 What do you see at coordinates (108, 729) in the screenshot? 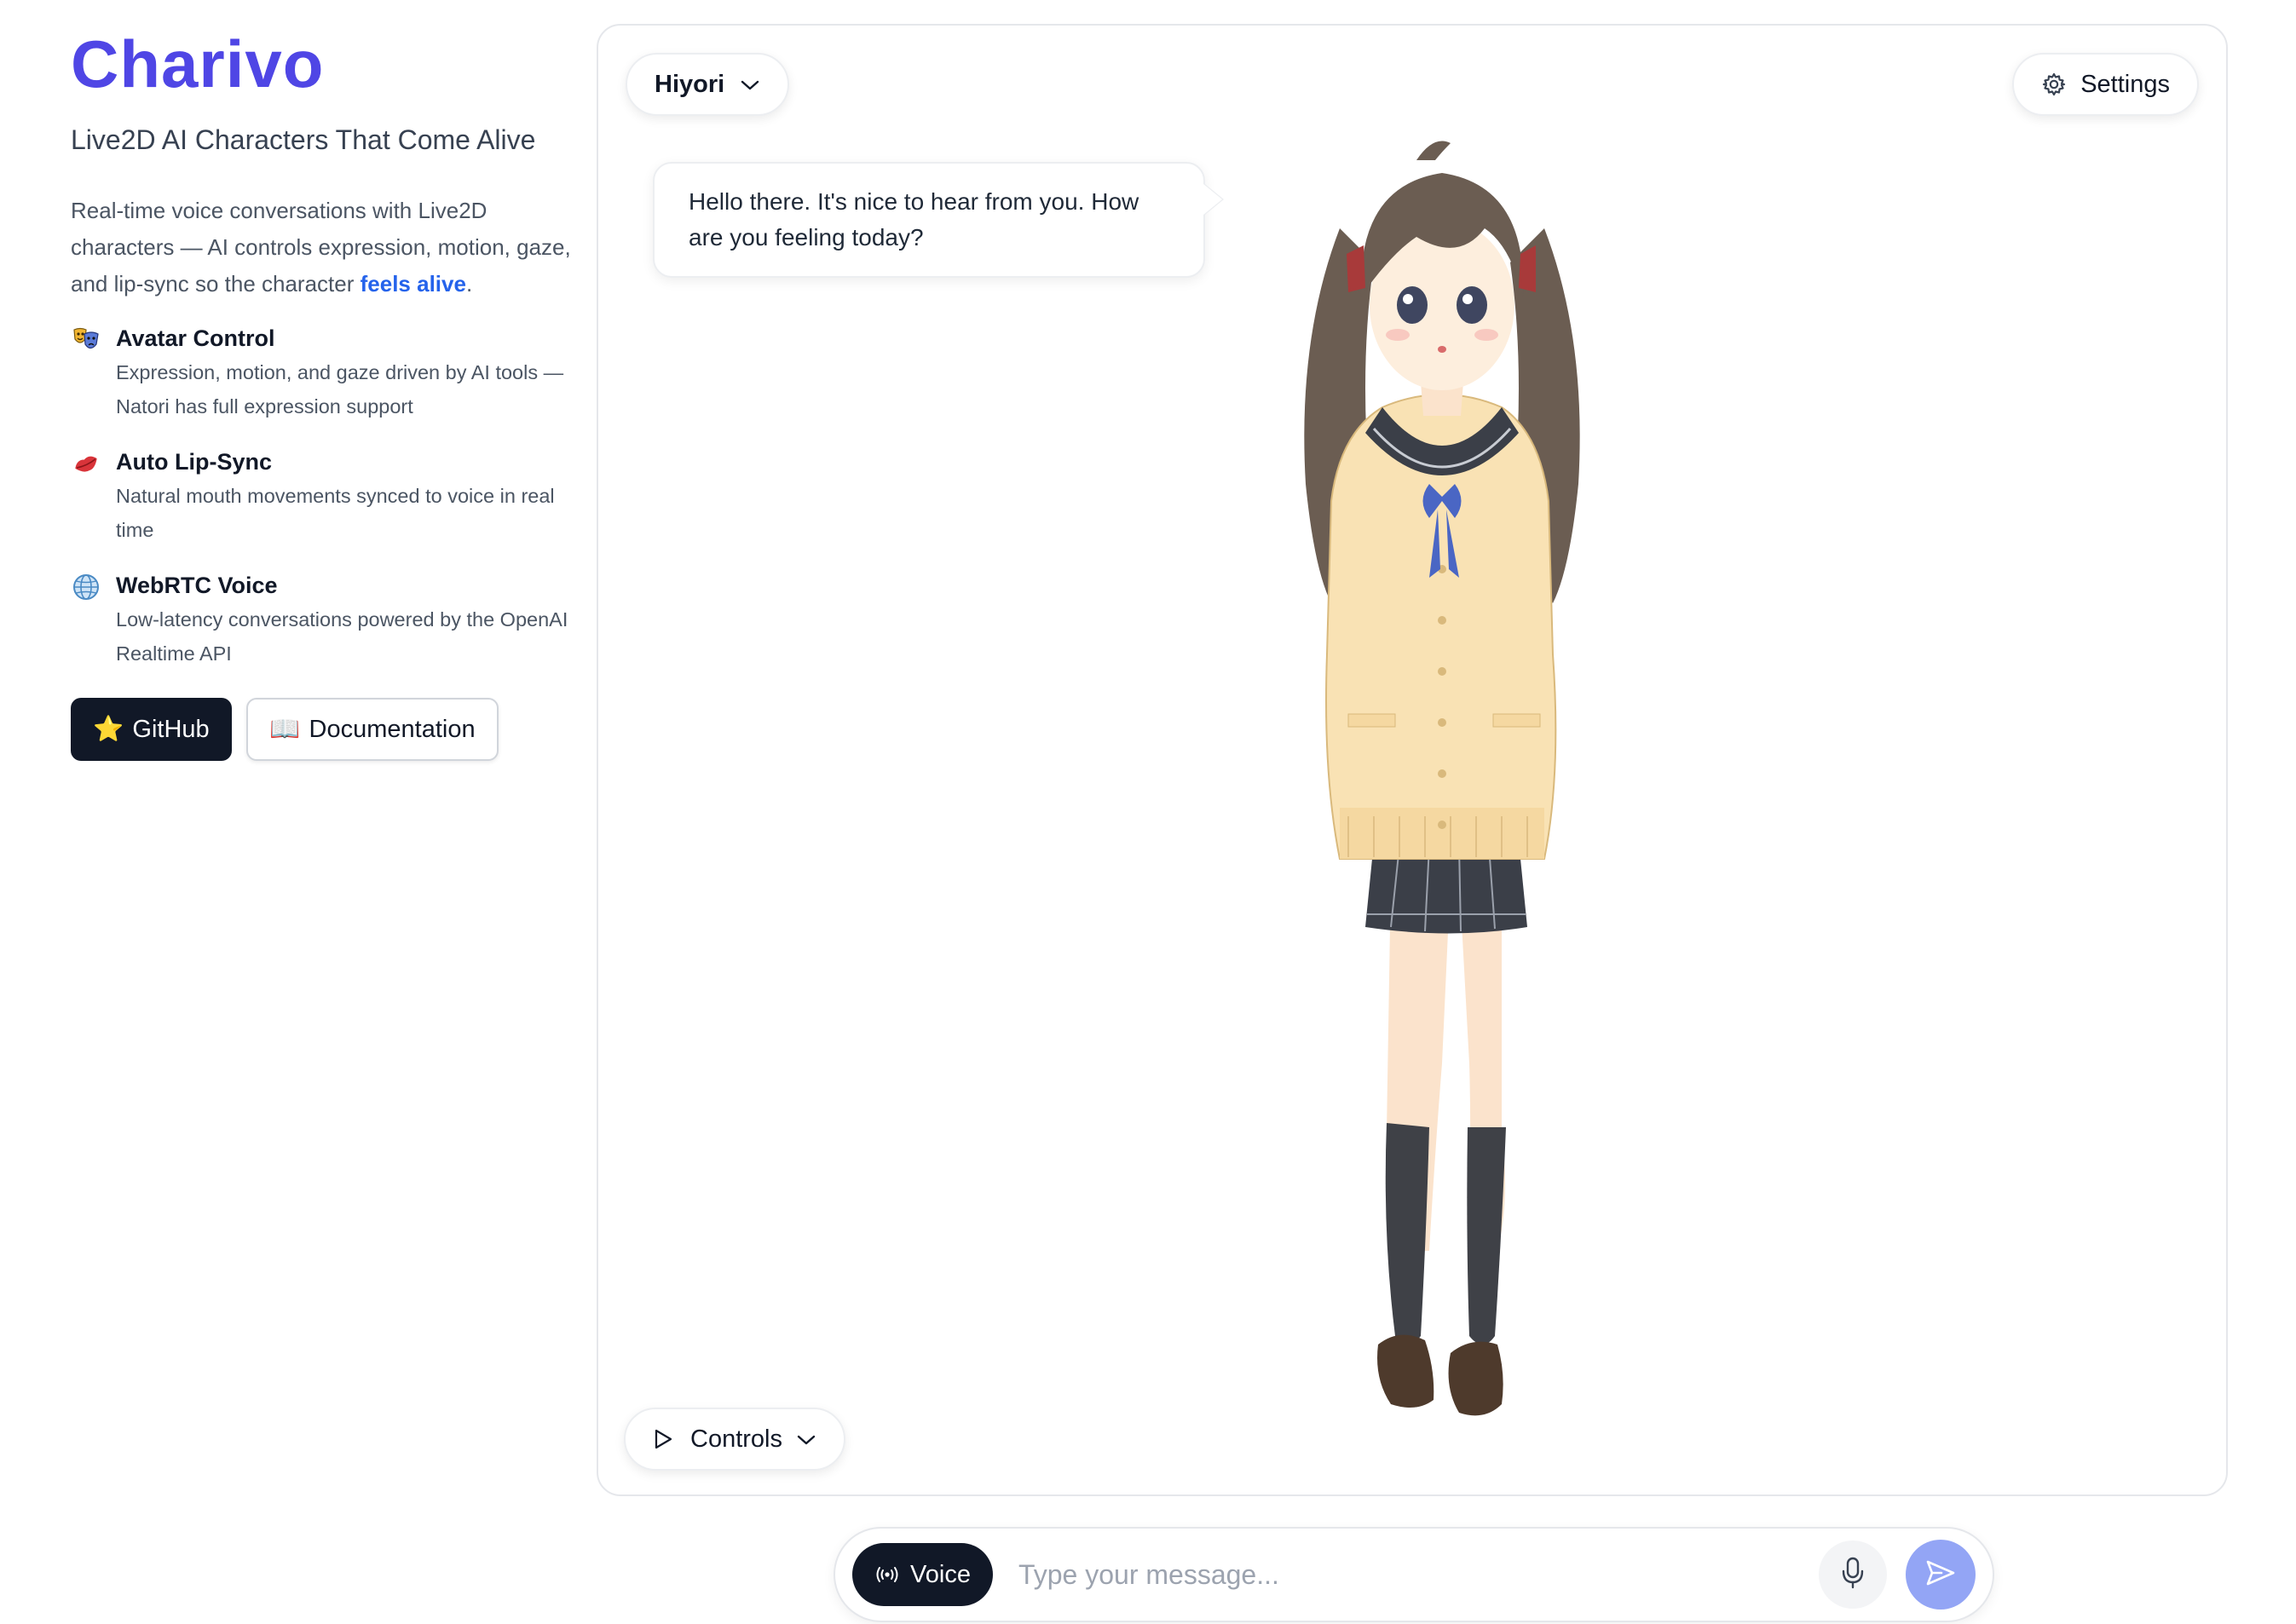
I see `star-icon: ⭐` at bounding box center [108, 729].